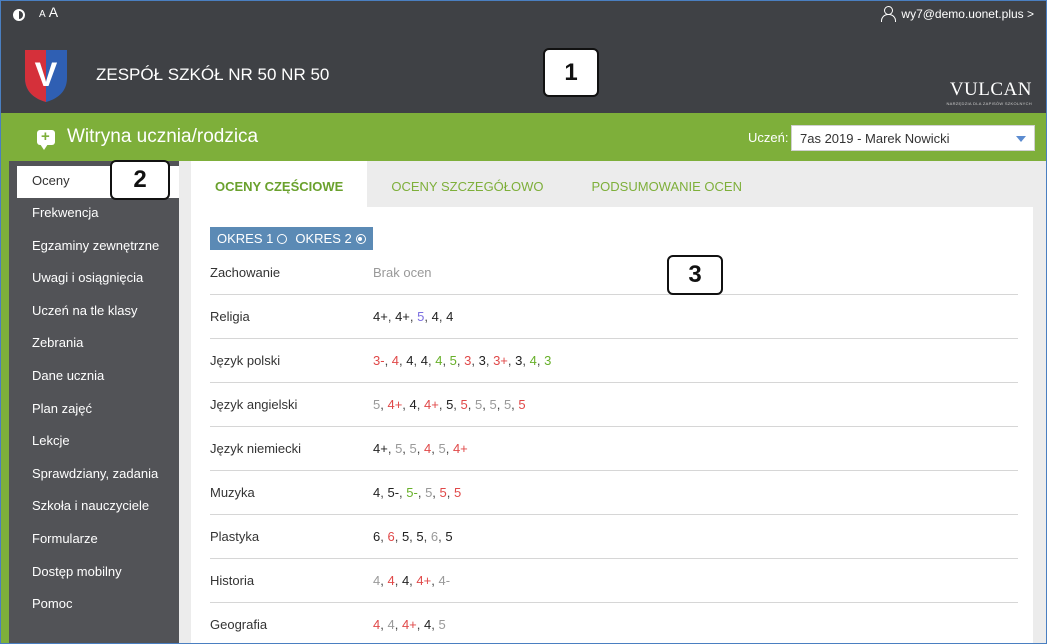  Describe the element at coordinates (989, 103) in the screenshot. I see `vulcan-tagline: NARZĘDZIA DLA ZAPISÓW SZKOLNYCH` at that location.